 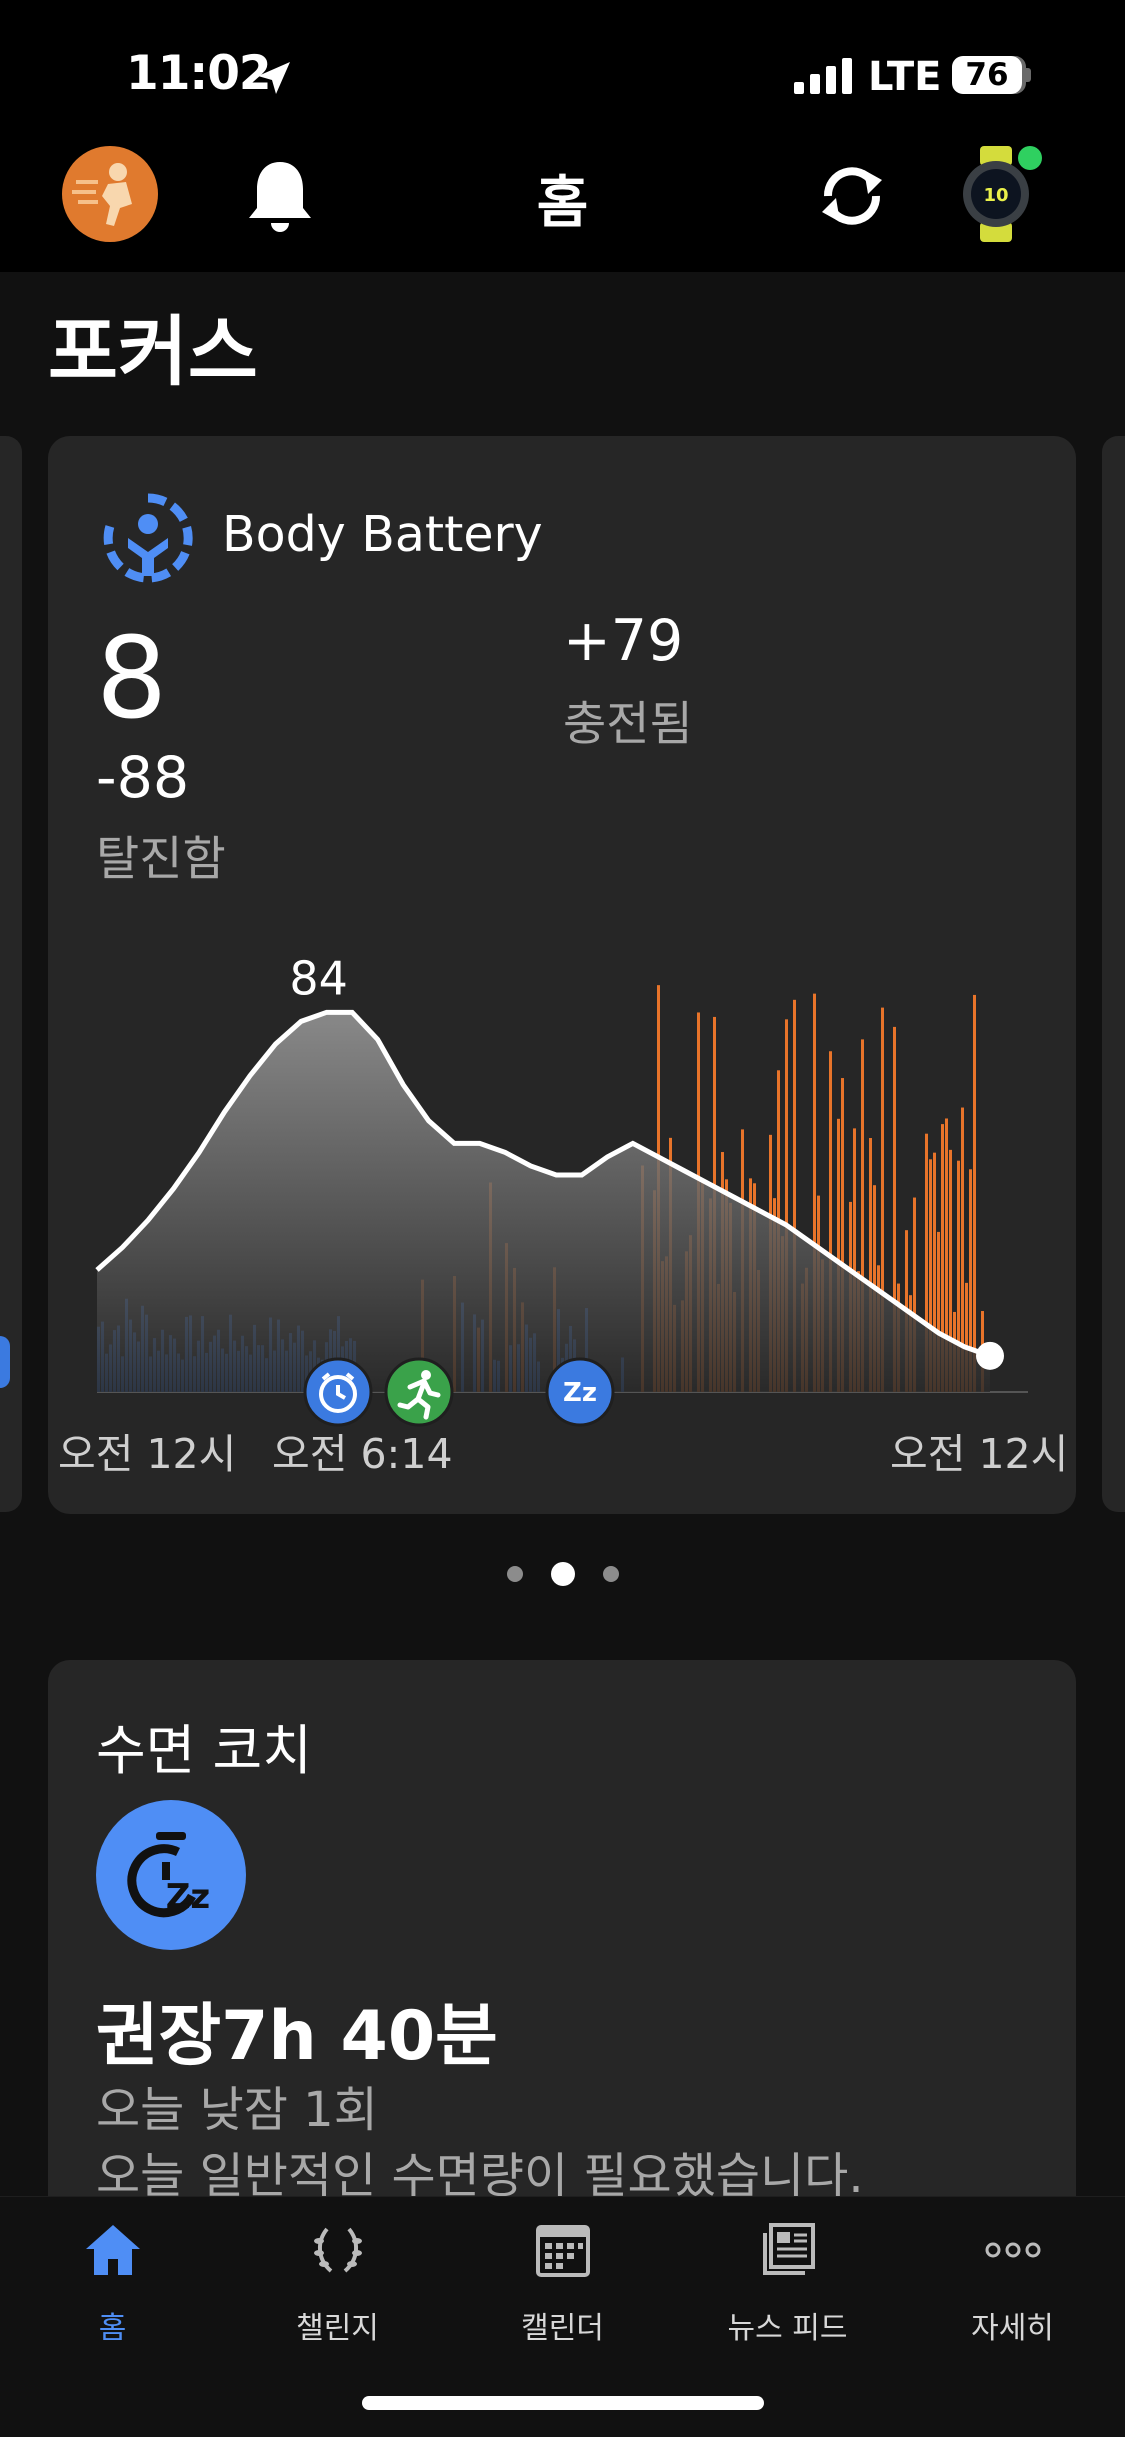 What do you see at coordinates (990, 1355) in the screenshot?
I see `current-value-marker` at bounding box center [990, 1355].